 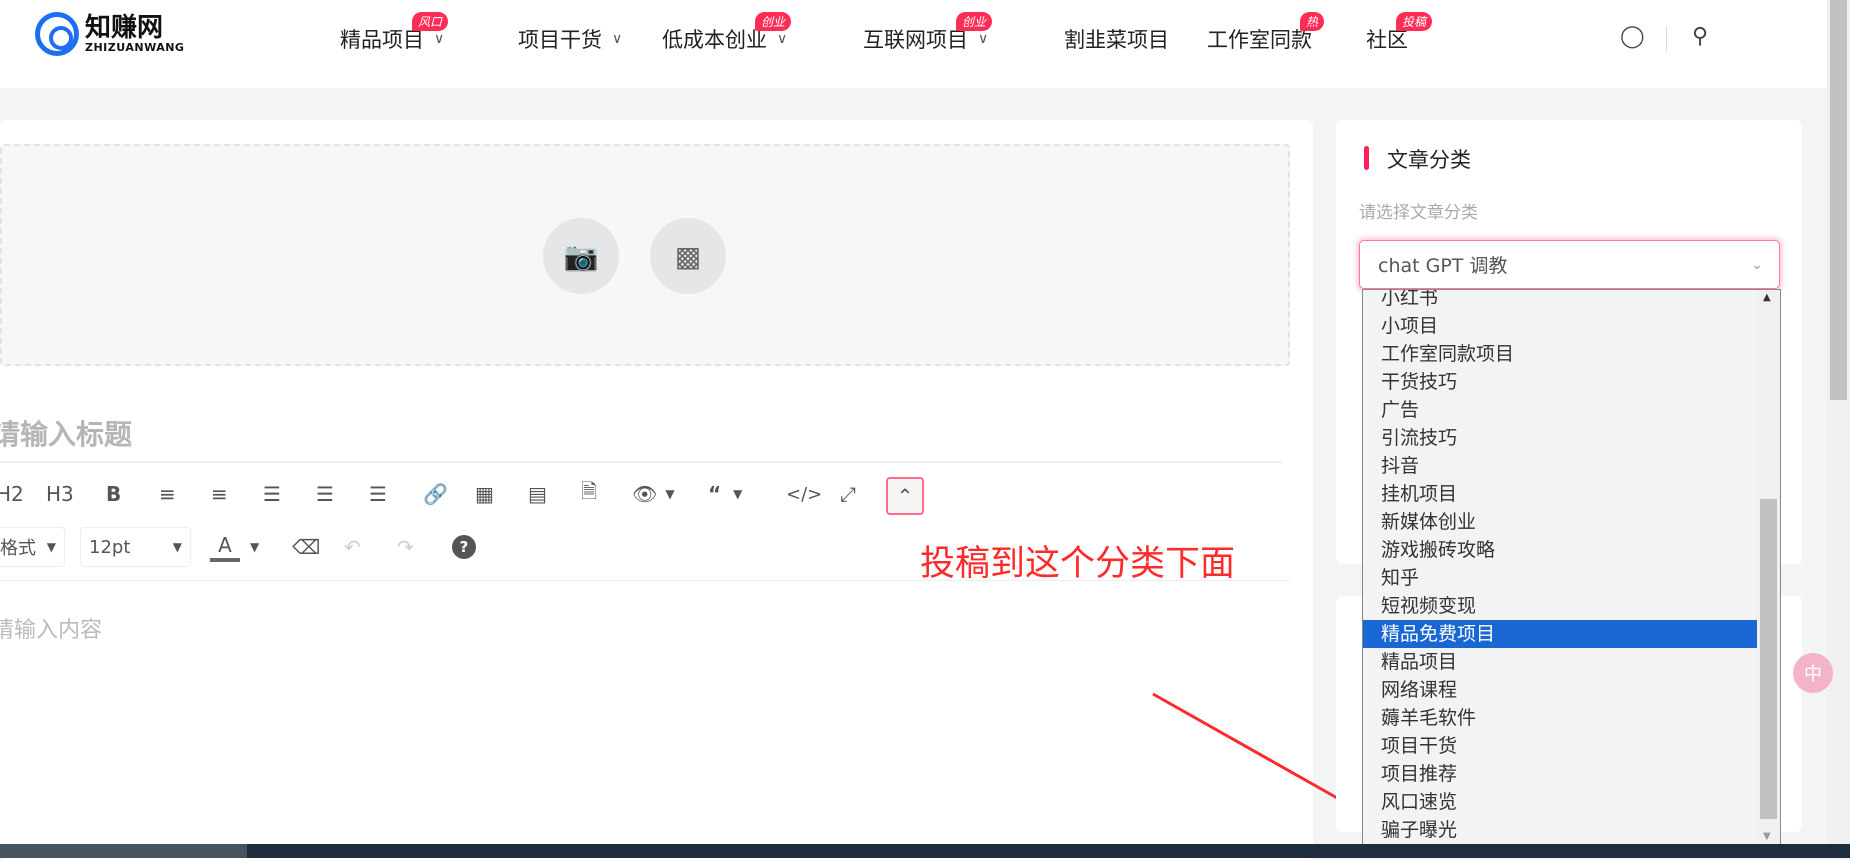 I want to click on bold-button: B, so click(x=113, y=494).